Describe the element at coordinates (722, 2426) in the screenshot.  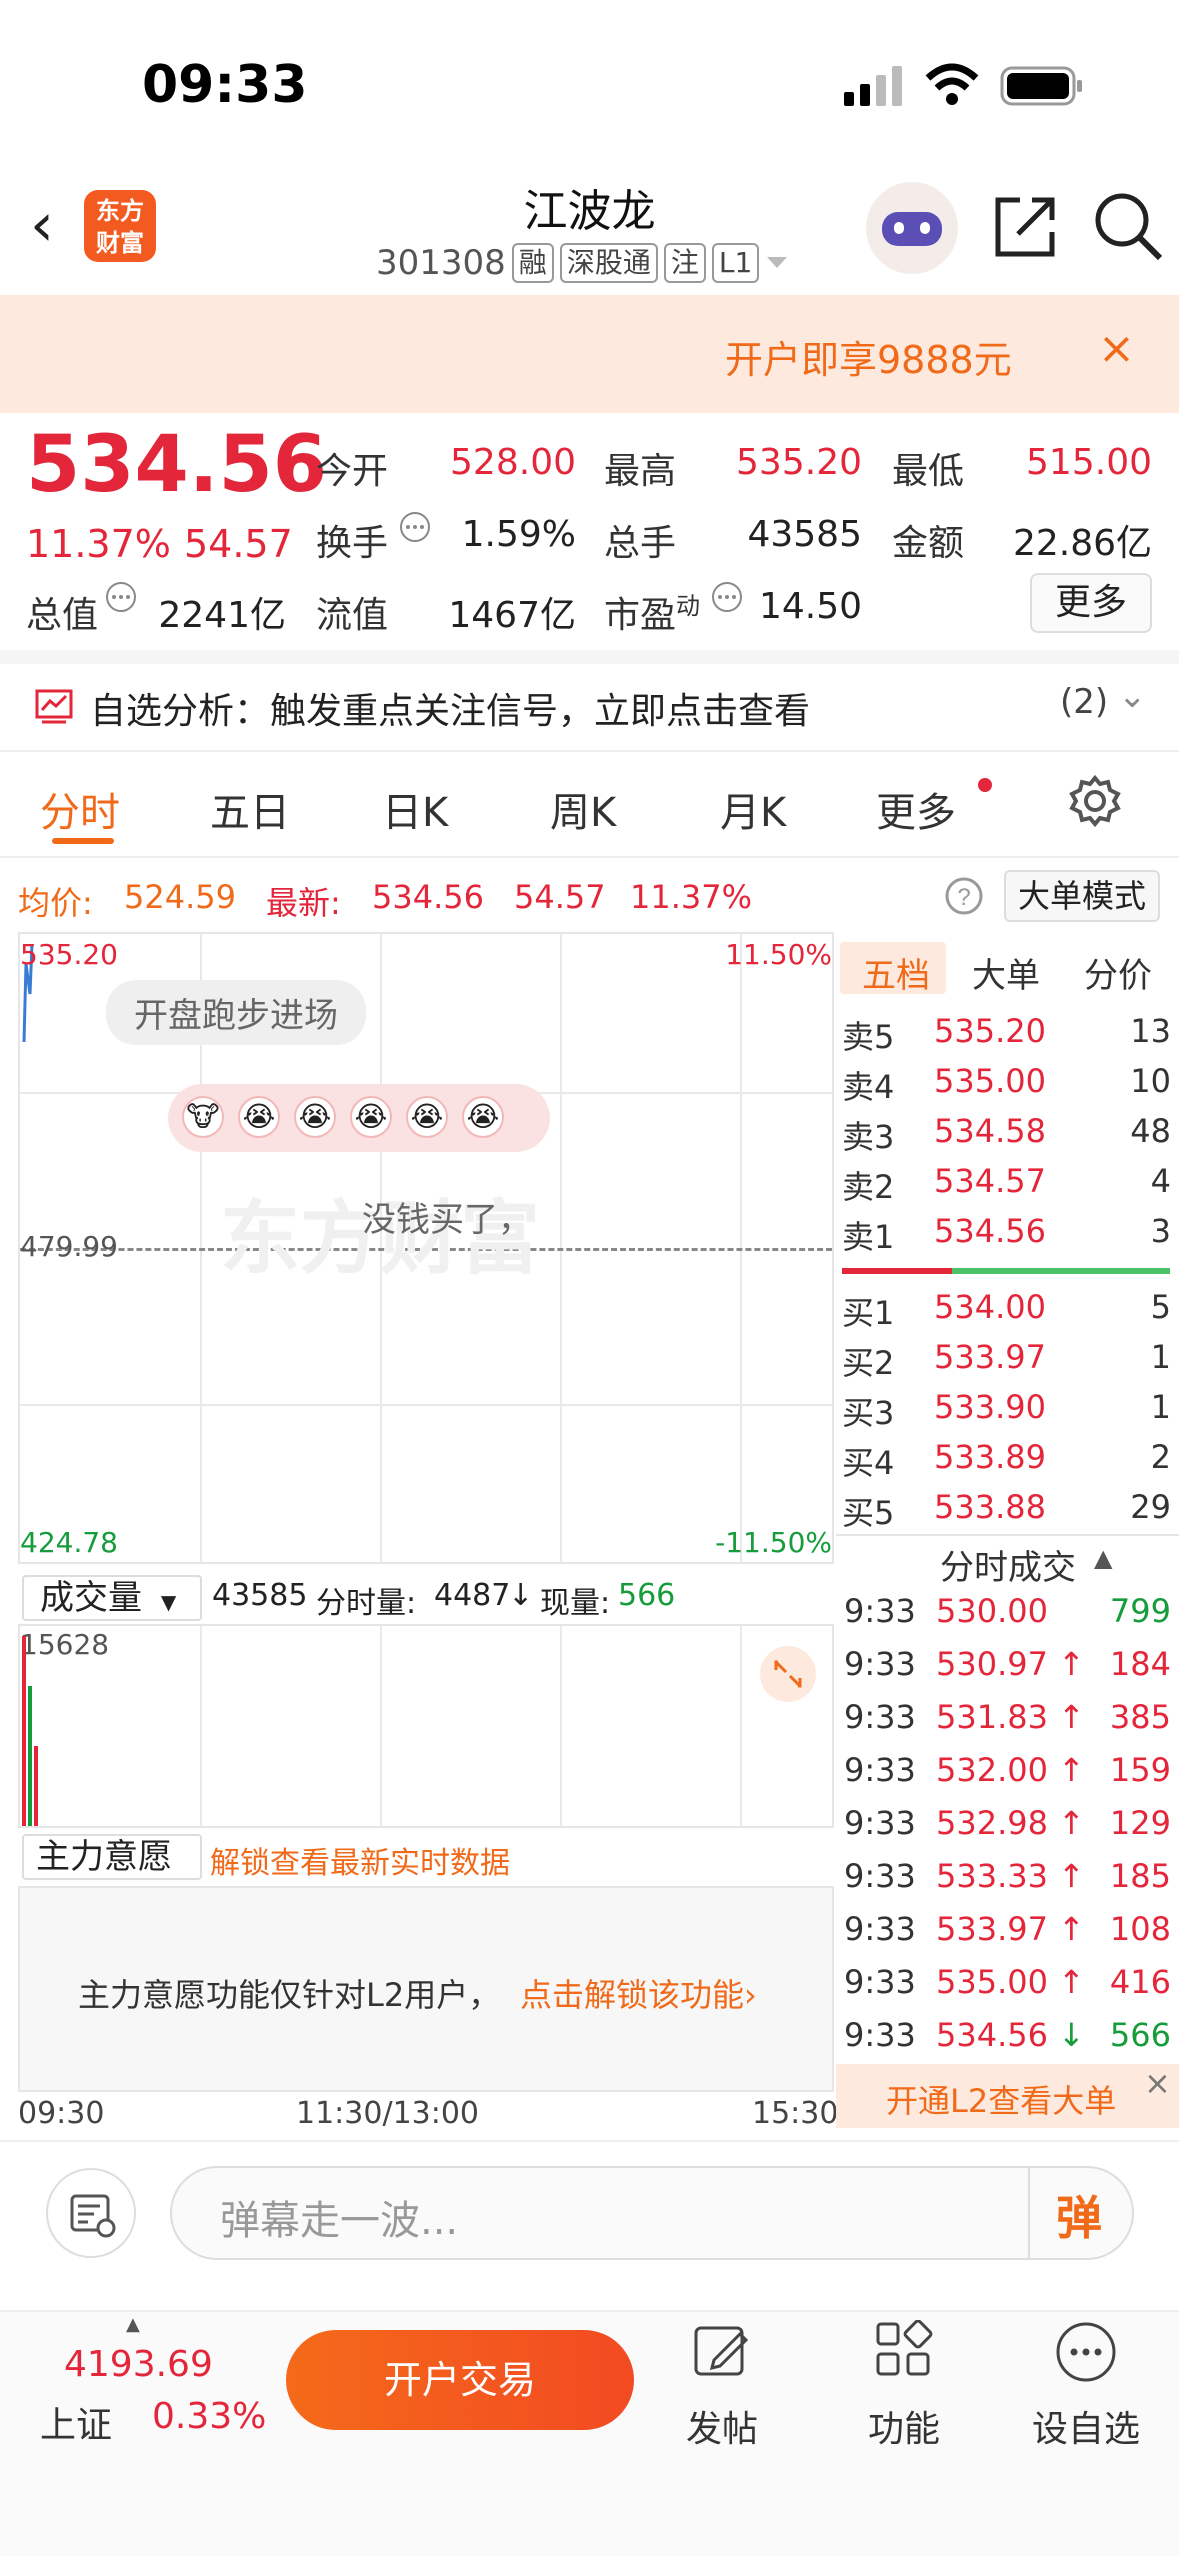
I see `post-label: 发帖` at that location.